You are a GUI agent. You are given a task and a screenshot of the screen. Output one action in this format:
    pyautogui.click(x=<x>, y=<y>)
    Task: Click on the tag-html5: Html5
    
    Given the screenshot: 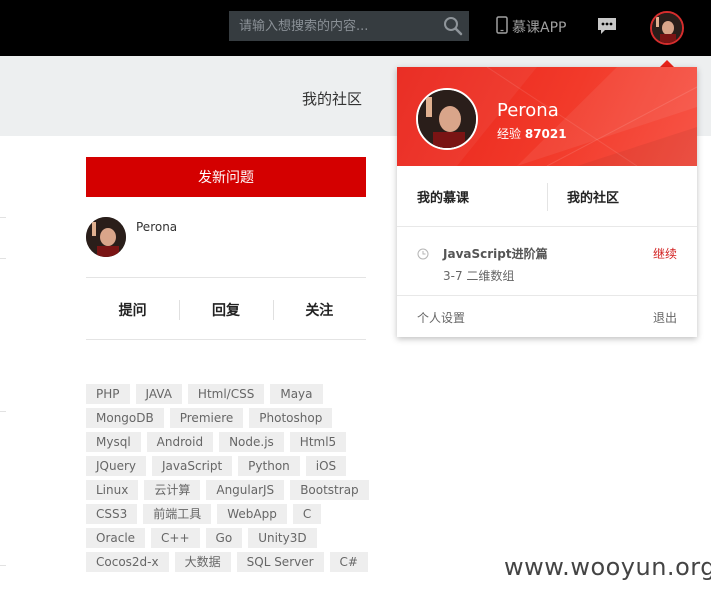 What is the action you would take?
    pyautogui.click(x=318, y=442)
    